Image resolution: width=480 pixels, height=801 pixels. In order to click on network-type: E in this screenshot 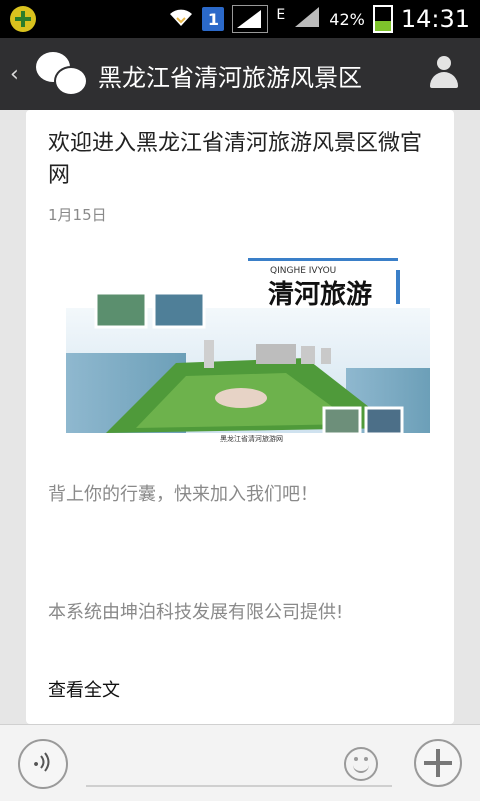, I will do `click(281, 15)`.